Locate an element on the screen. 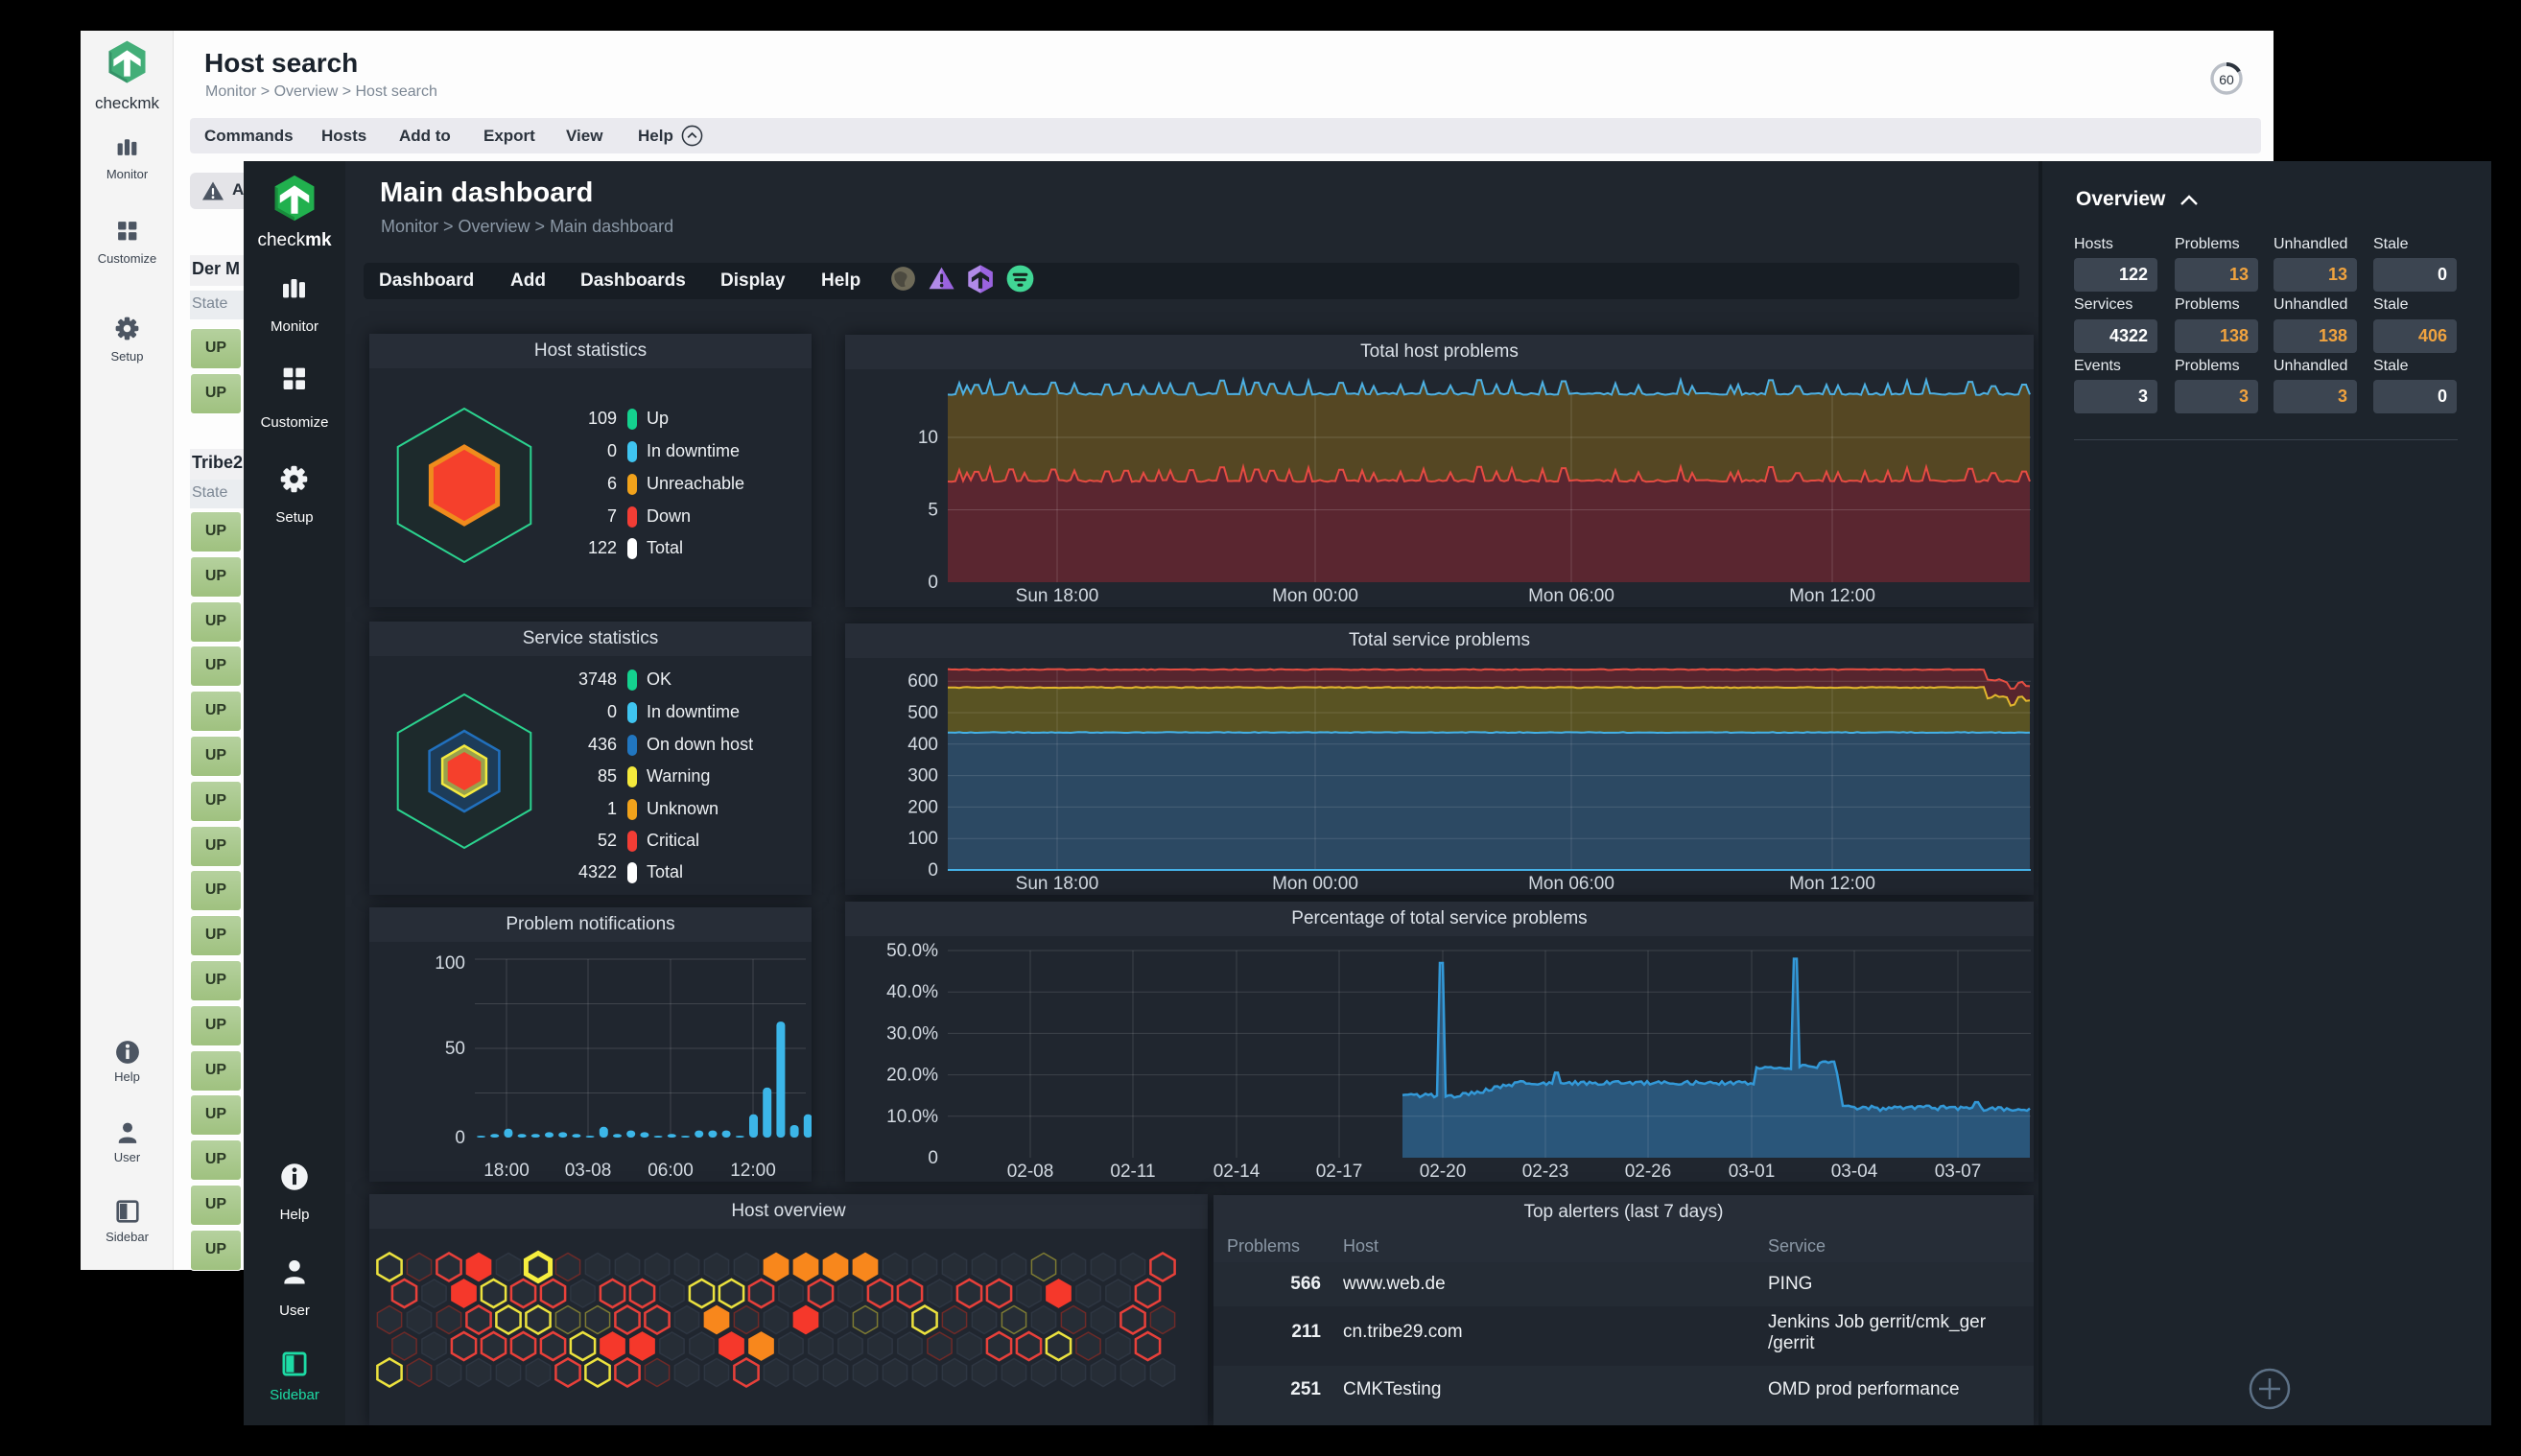  svg-text: 500 is located at coordinates (922, 713).